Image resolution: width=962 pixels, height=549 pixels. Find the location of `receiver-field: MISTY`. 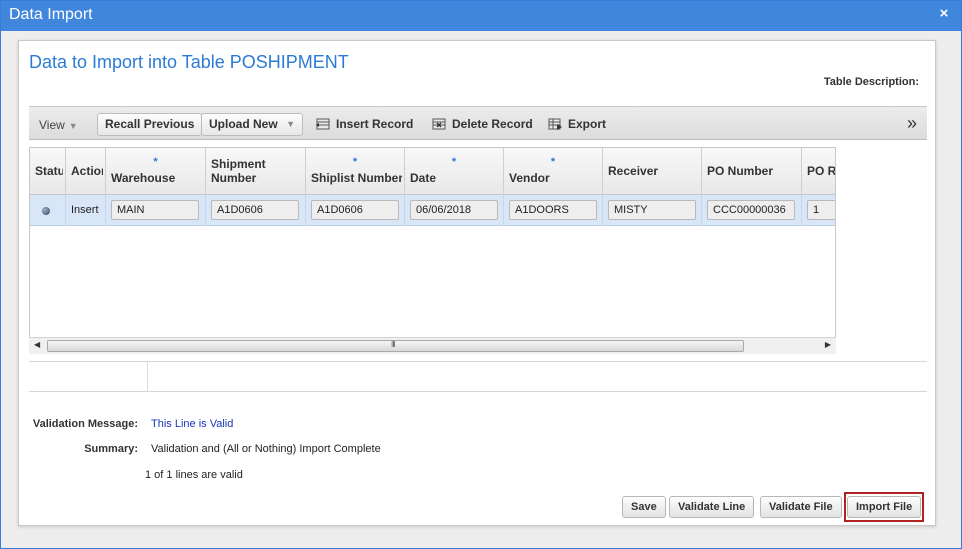

receiver-field: MISTY is located at coordinates (652, 210).